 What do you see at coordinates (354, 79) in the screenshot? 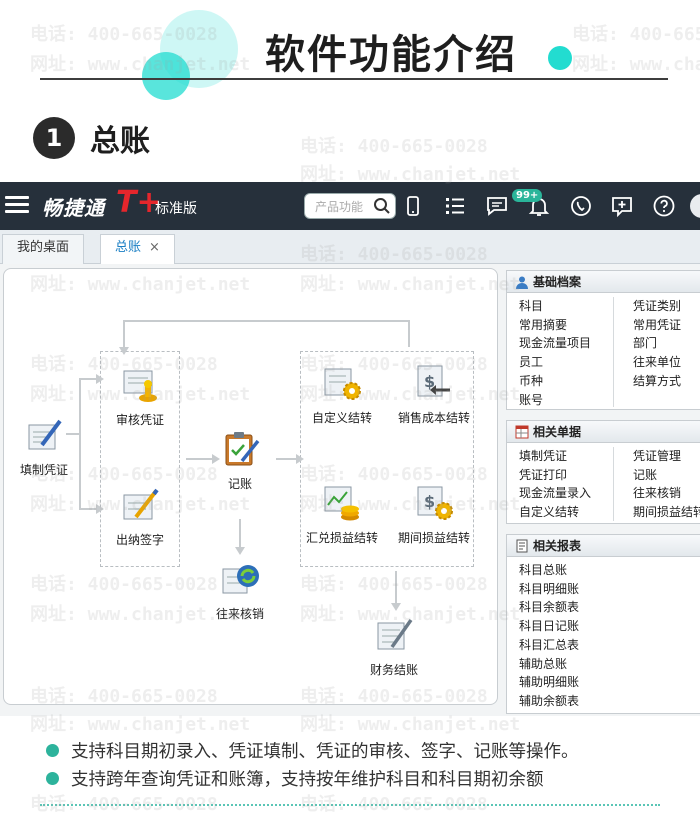
I see `title-divider` at bounding box center [354, 79].